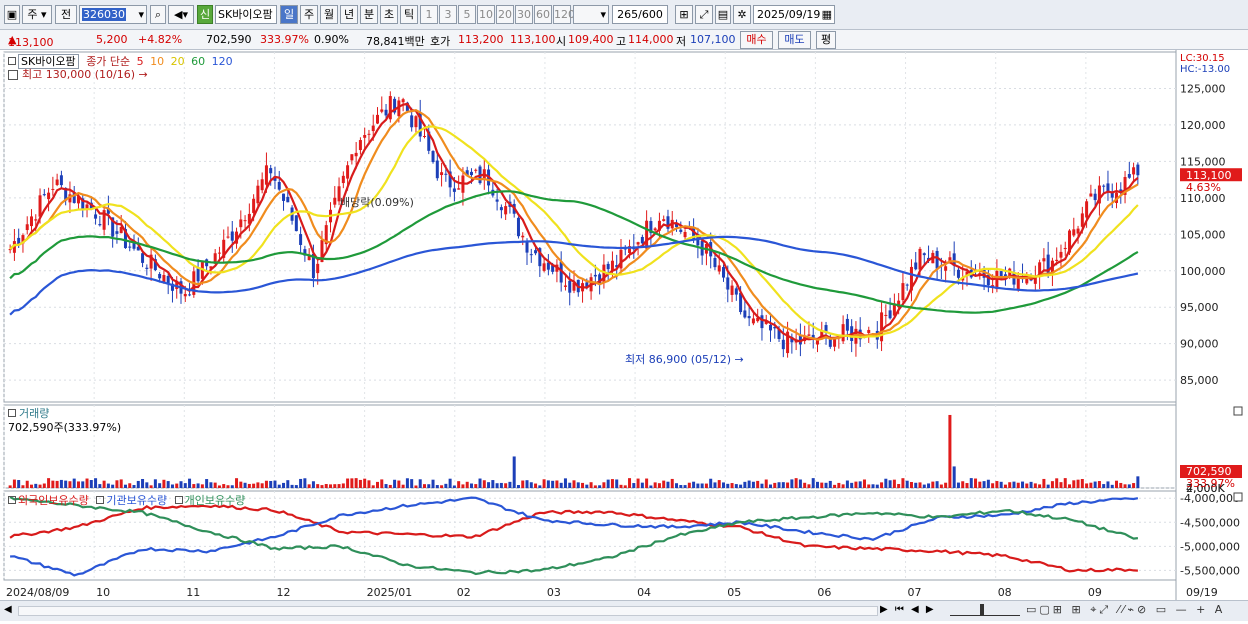 The height and width of the screenshot is (624, 1248). Describe the element at coordinates (1238, 497) in the screenshot. I see `holding-panel-close-icon` at that location.